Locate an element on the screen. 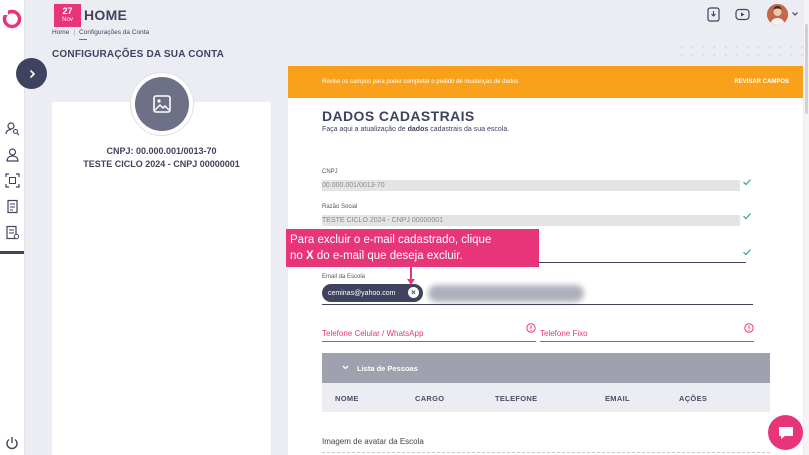  scrollbar-thumb is located at coordinates (806, 69).